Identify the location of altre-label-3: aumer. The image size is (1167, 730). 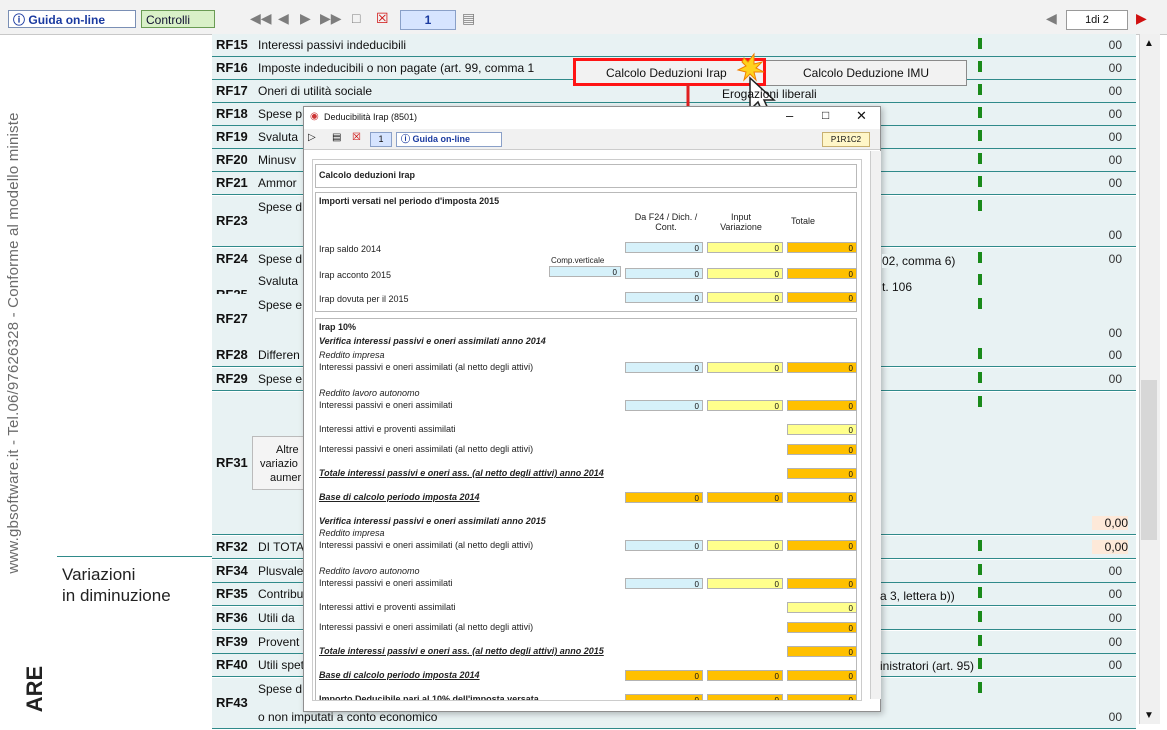
(286, 478).